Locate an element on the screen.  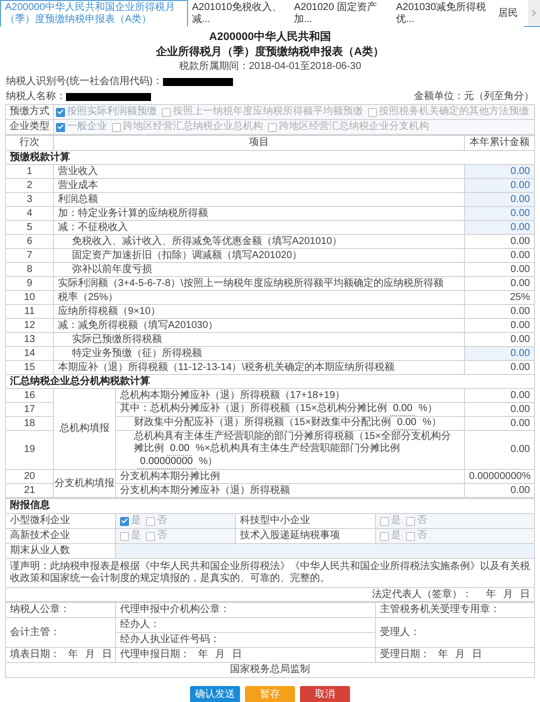
attachment-label: 科技型中小企业 is located at coordinates (306, 521).